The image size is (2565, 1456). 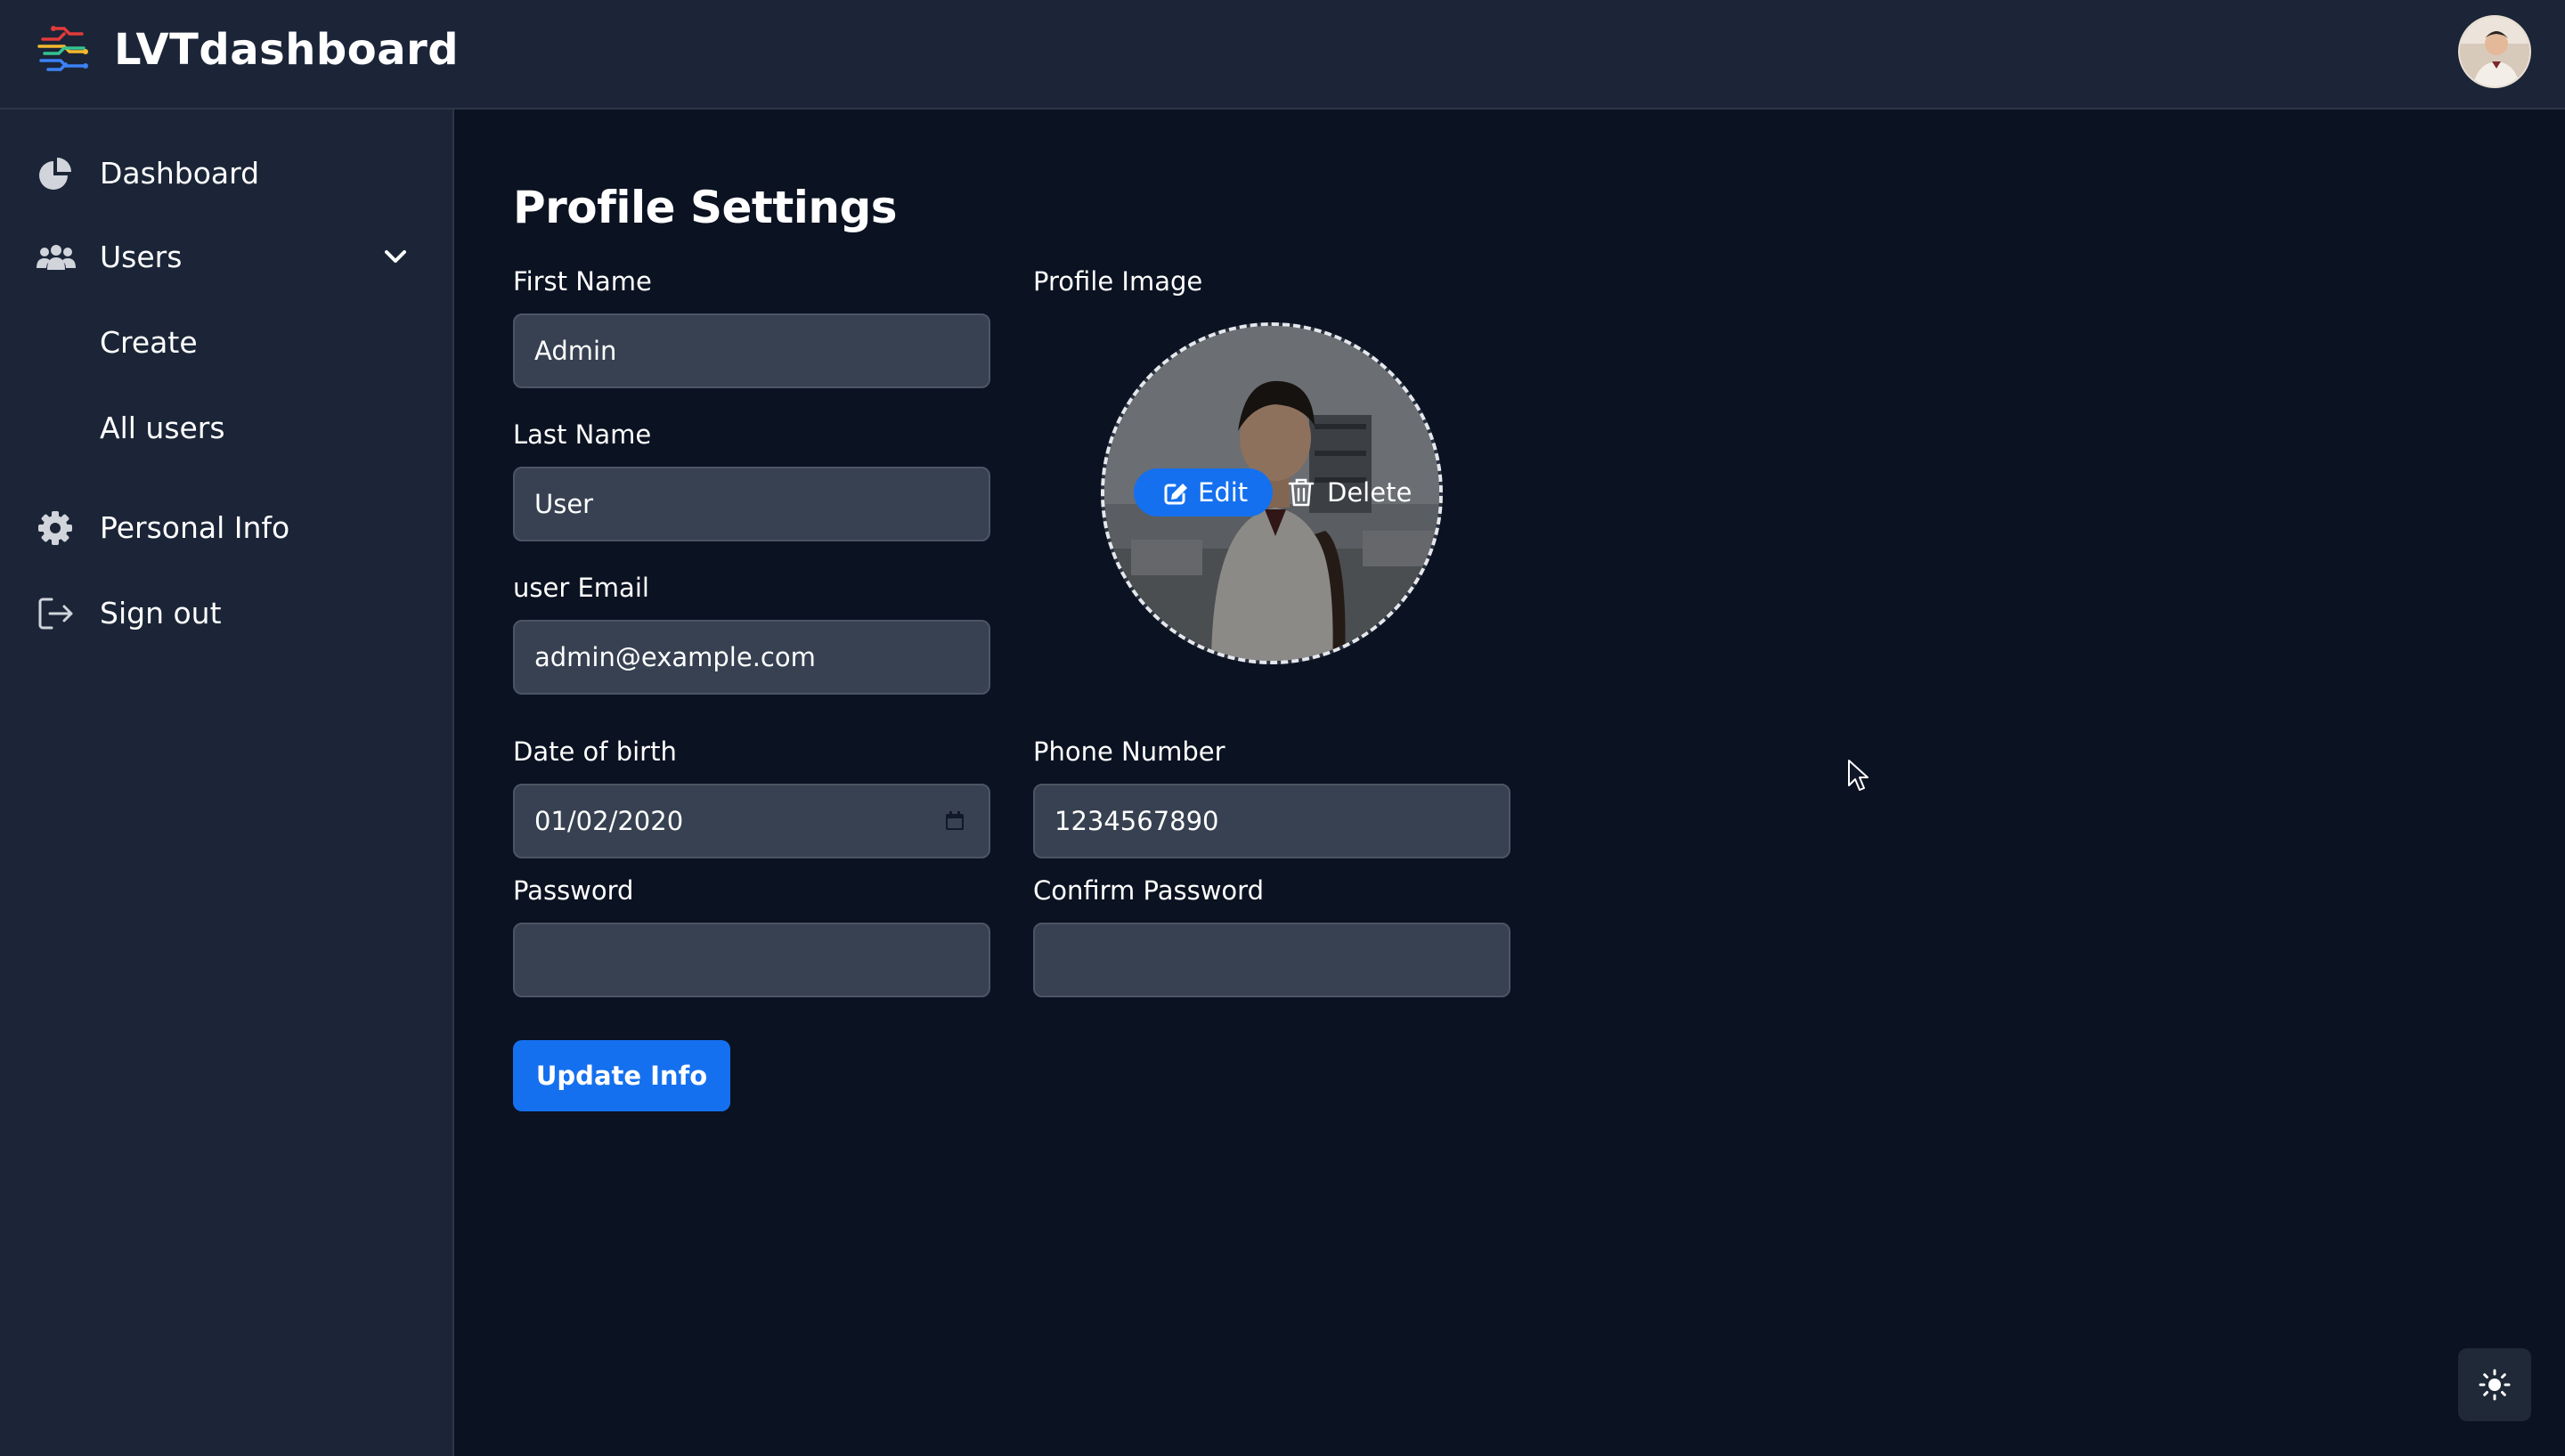 What do you see at coordinates (1271, 960) in the screenshot?
I see `confirm-password-input` at bounding box center [1271, 960].